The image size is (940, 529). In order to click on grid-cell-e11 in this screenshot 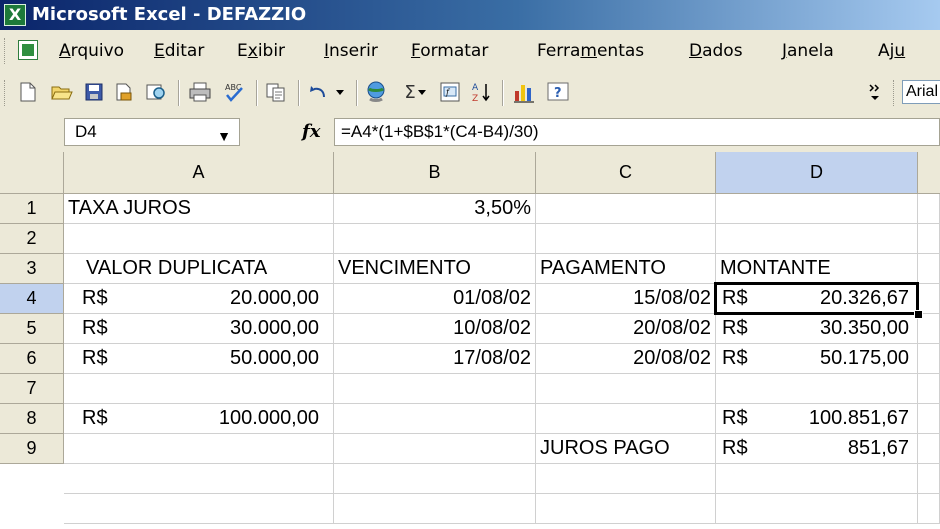, I will do `click(929, 509)`.